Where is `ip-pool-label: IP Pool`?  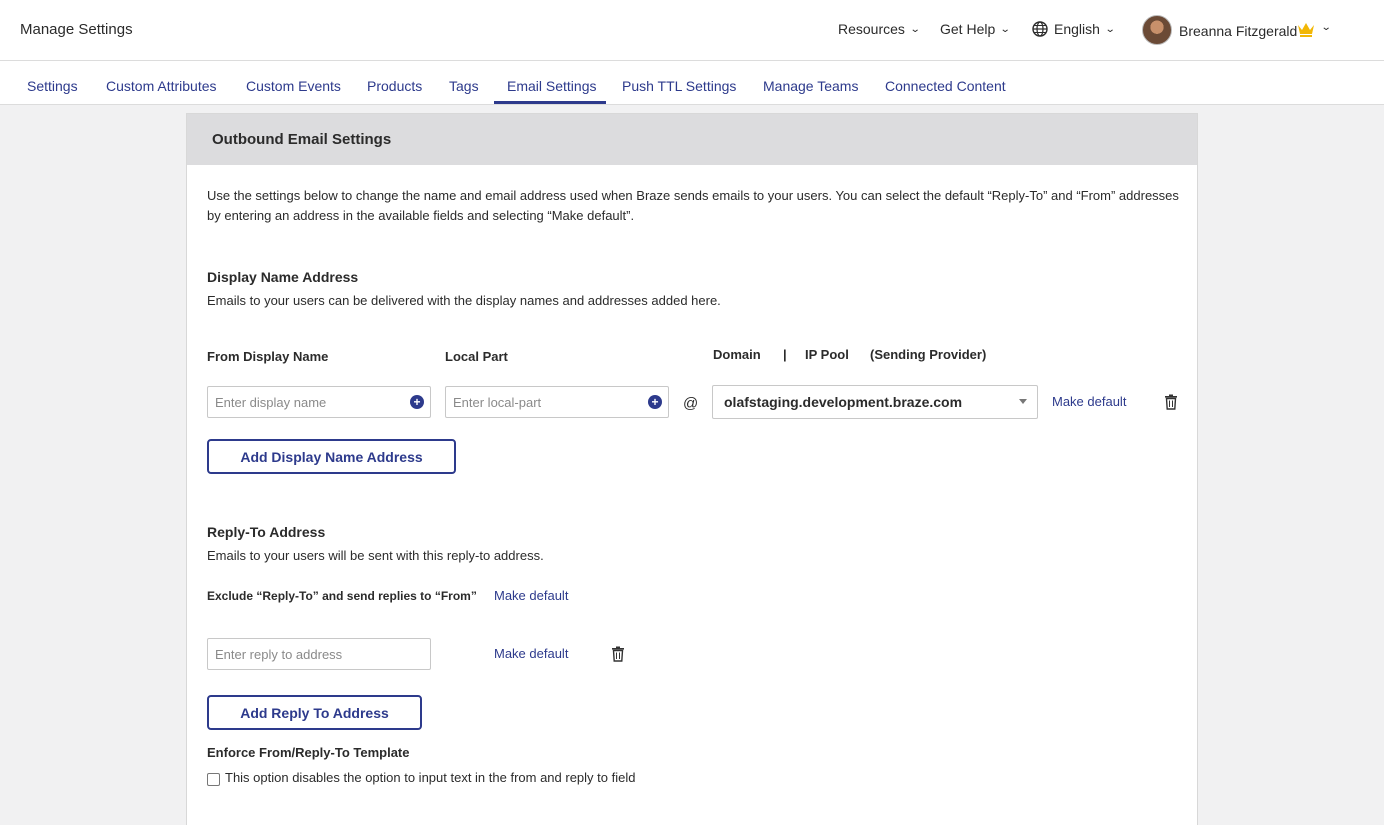
ip-pool-label: IP Pool is located at coordinates (827, 354).